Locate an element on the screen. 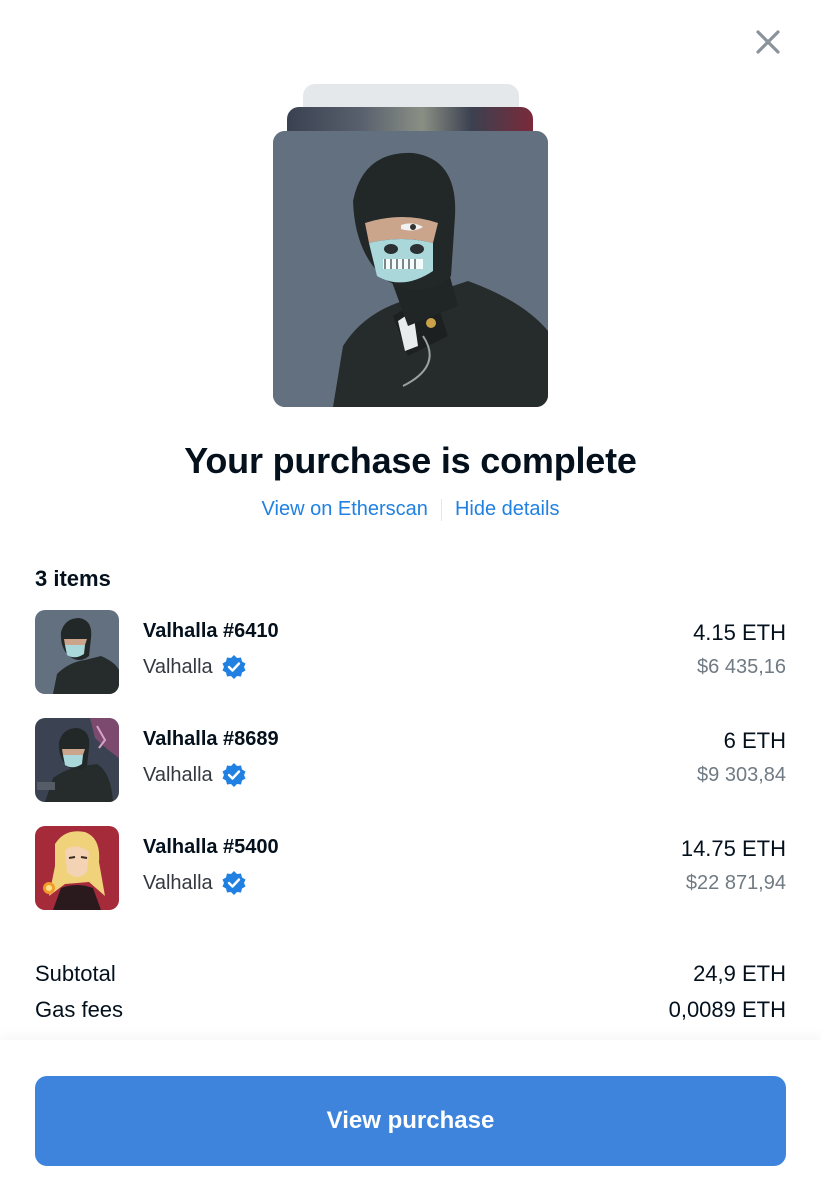 This screenshot has height=1200, width=821. item-price-usd: $22 871,94 is located at coordinates (735, 883).